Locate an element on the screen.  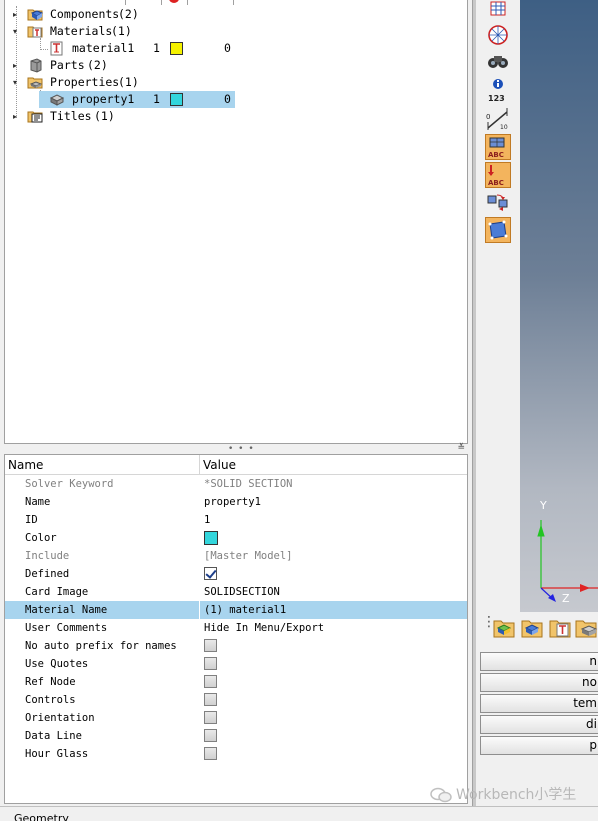
use-quotes-checkbox is located at coordinates (210, 663).